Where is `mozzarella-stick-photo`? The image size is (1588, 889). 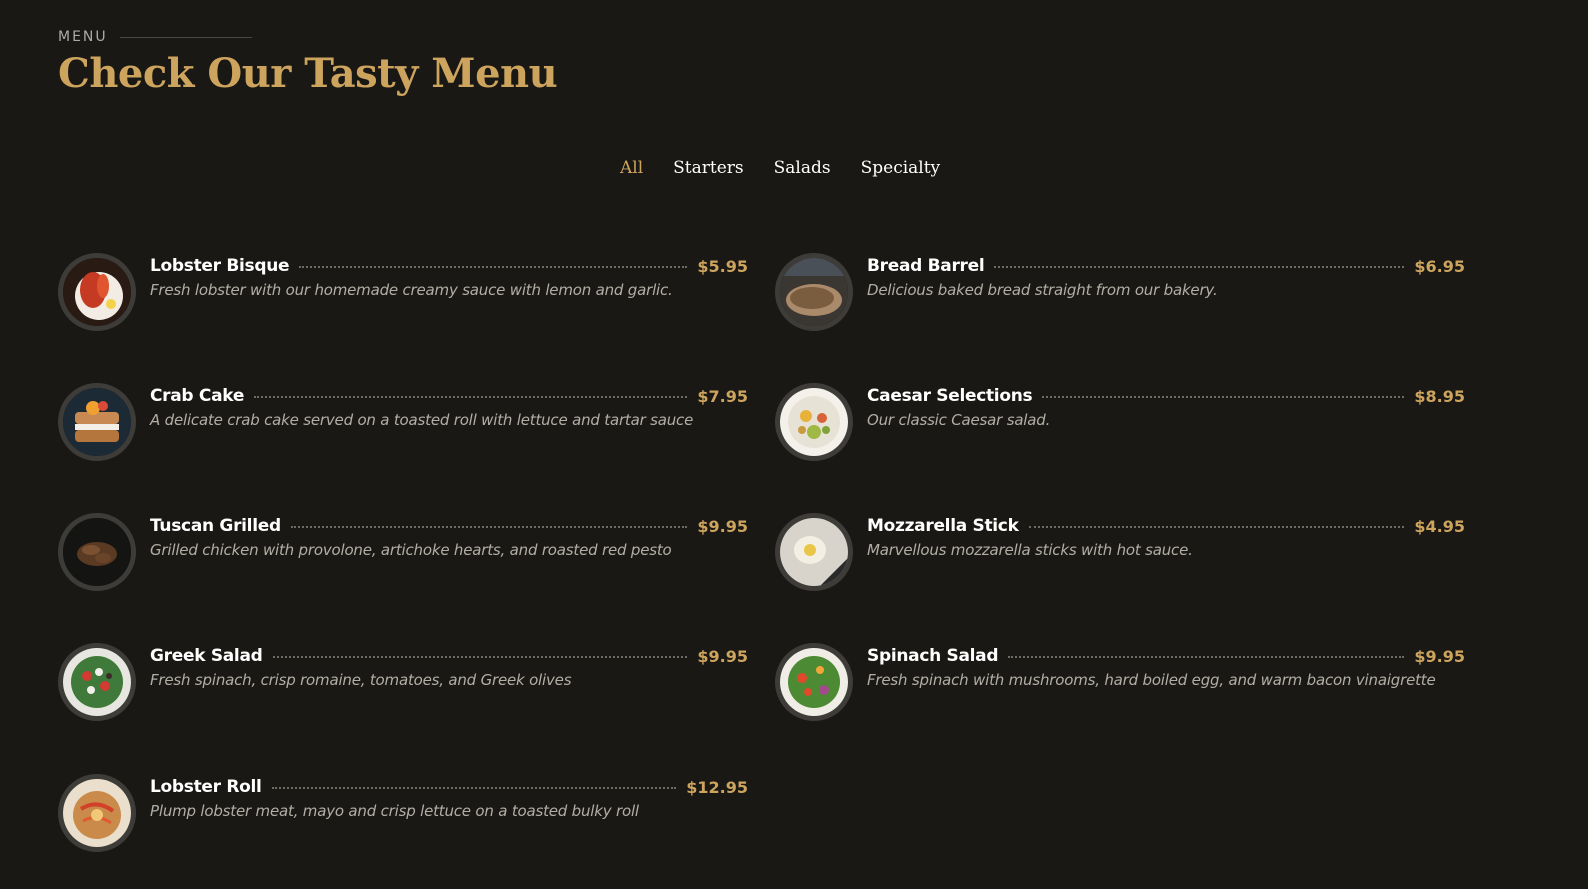
mozzarella-stick-photo is located at coordinates (814, 552).